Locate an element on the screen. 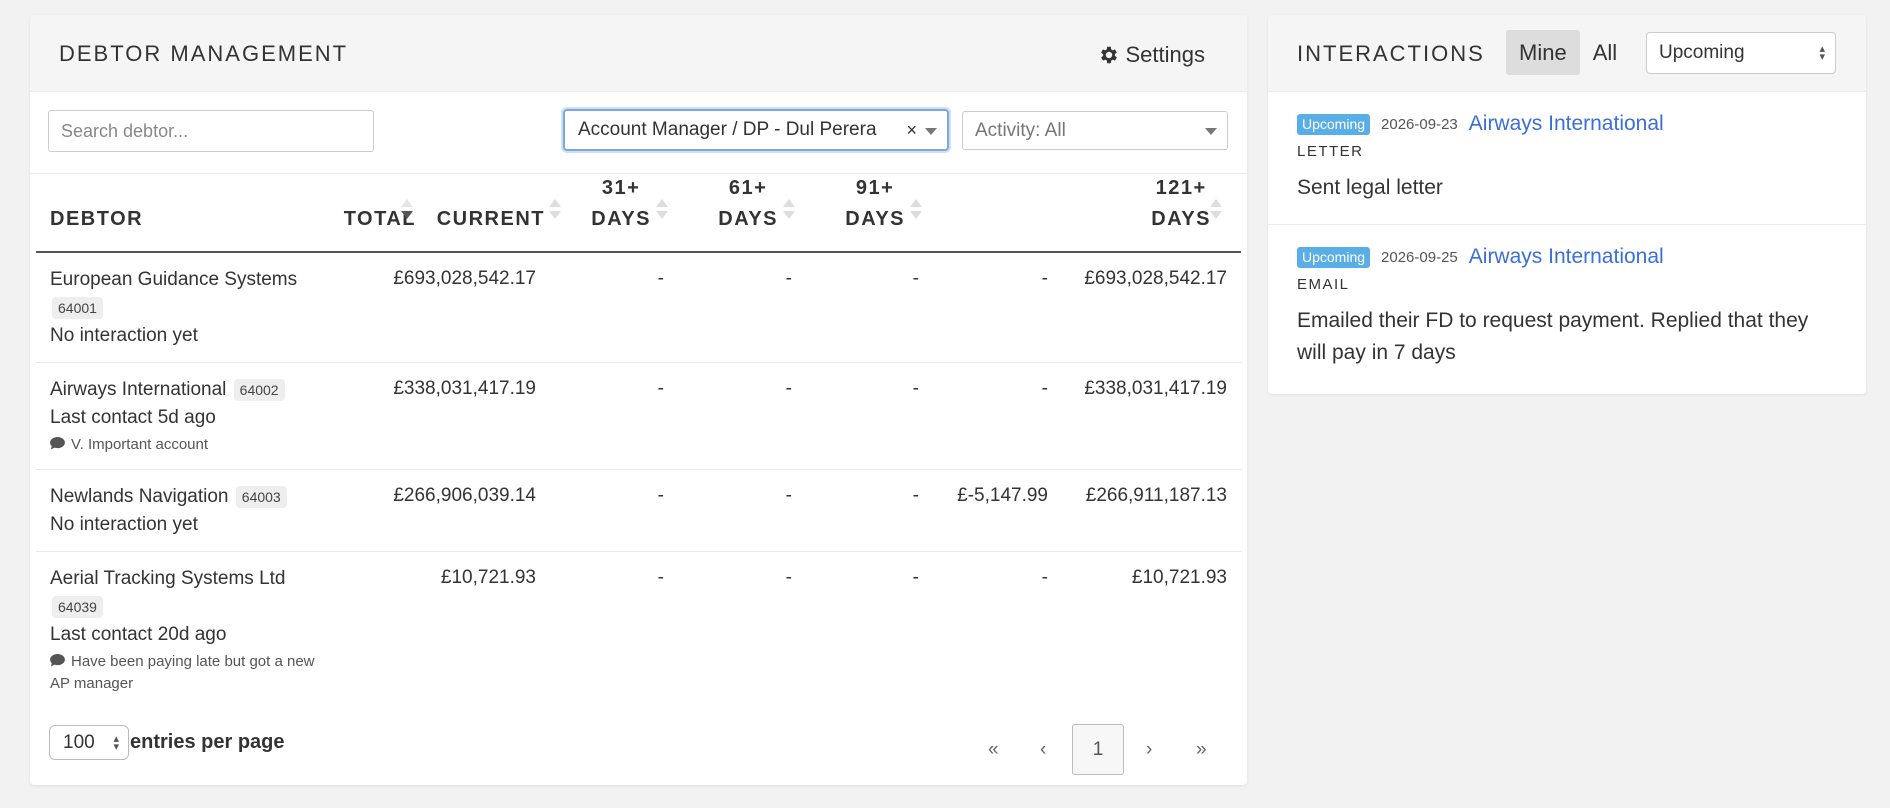 This screenshot has width=1890, height=808. interaction-filter-value: Upcoming is located at coordinates (1702, 52).